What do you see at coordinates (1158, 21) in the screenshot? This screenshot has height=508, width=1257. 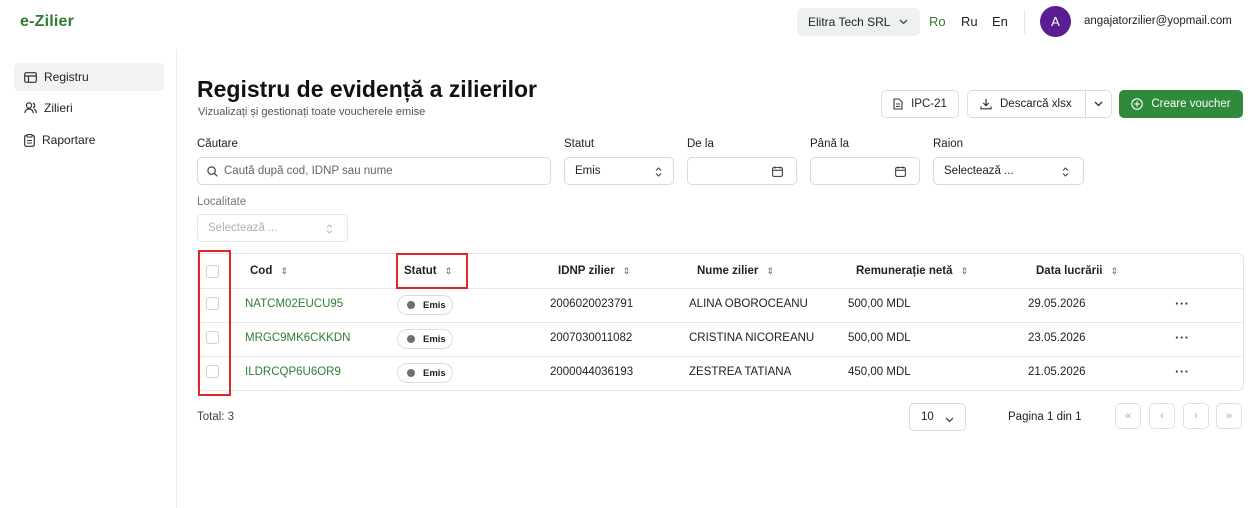 I see `user-email: angajatorzilier@yopmail.com` at bounding box center [1158, 21].